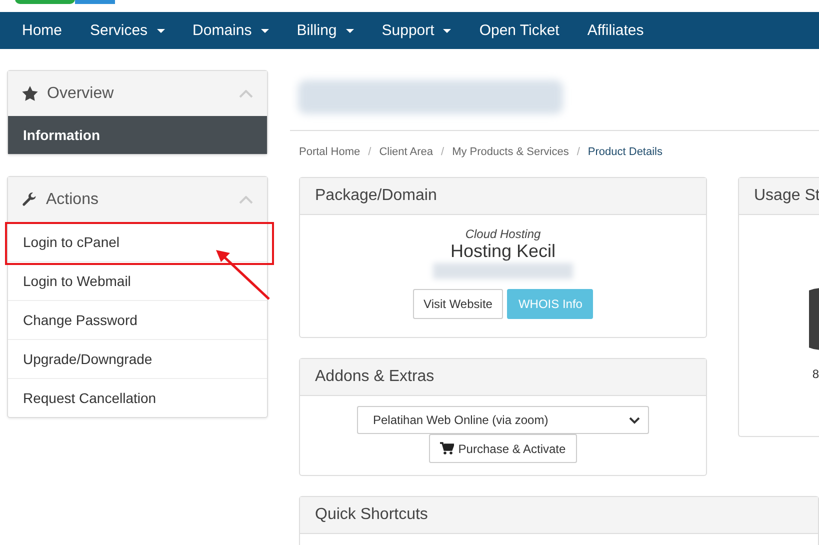 This screenshot has width=819, height=545. Describe the element at coordinates (814, 319) in the screenshot. I see `pie-drawing` at that location.